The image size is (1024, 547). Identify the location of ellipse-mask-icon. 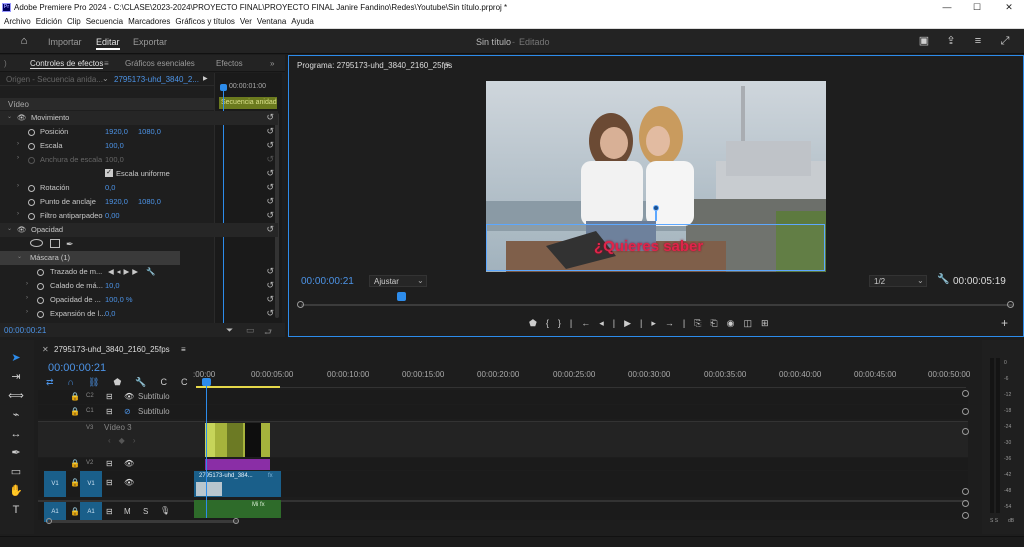
(36, 243).